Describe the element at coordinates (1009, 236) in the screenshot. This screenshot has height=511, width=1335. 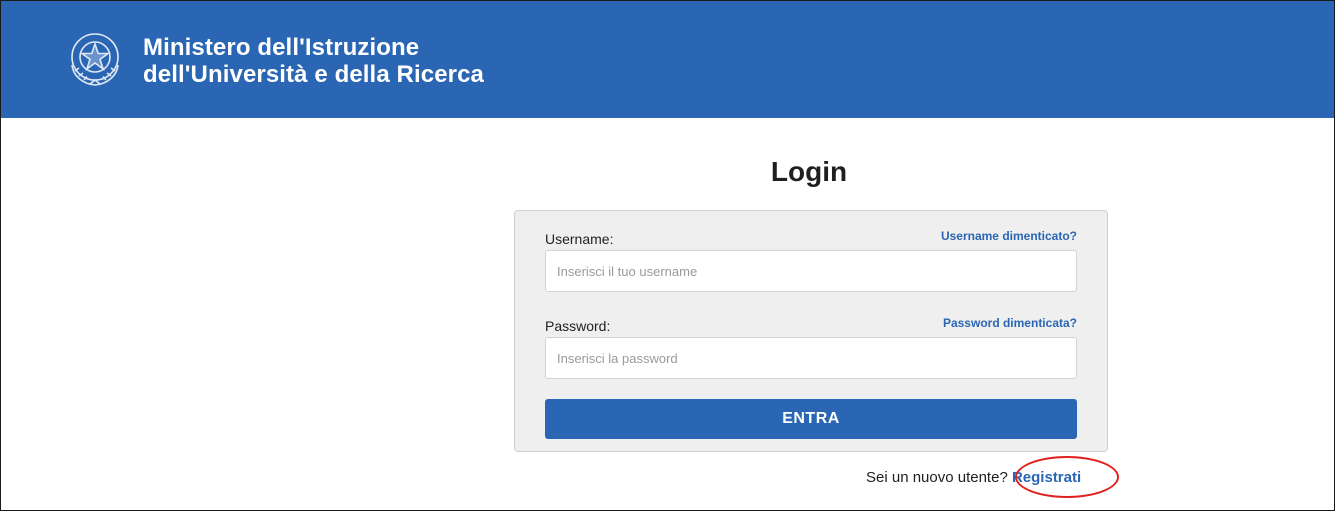
I see `forgot-username-link: Username dimenticato?` at that location.